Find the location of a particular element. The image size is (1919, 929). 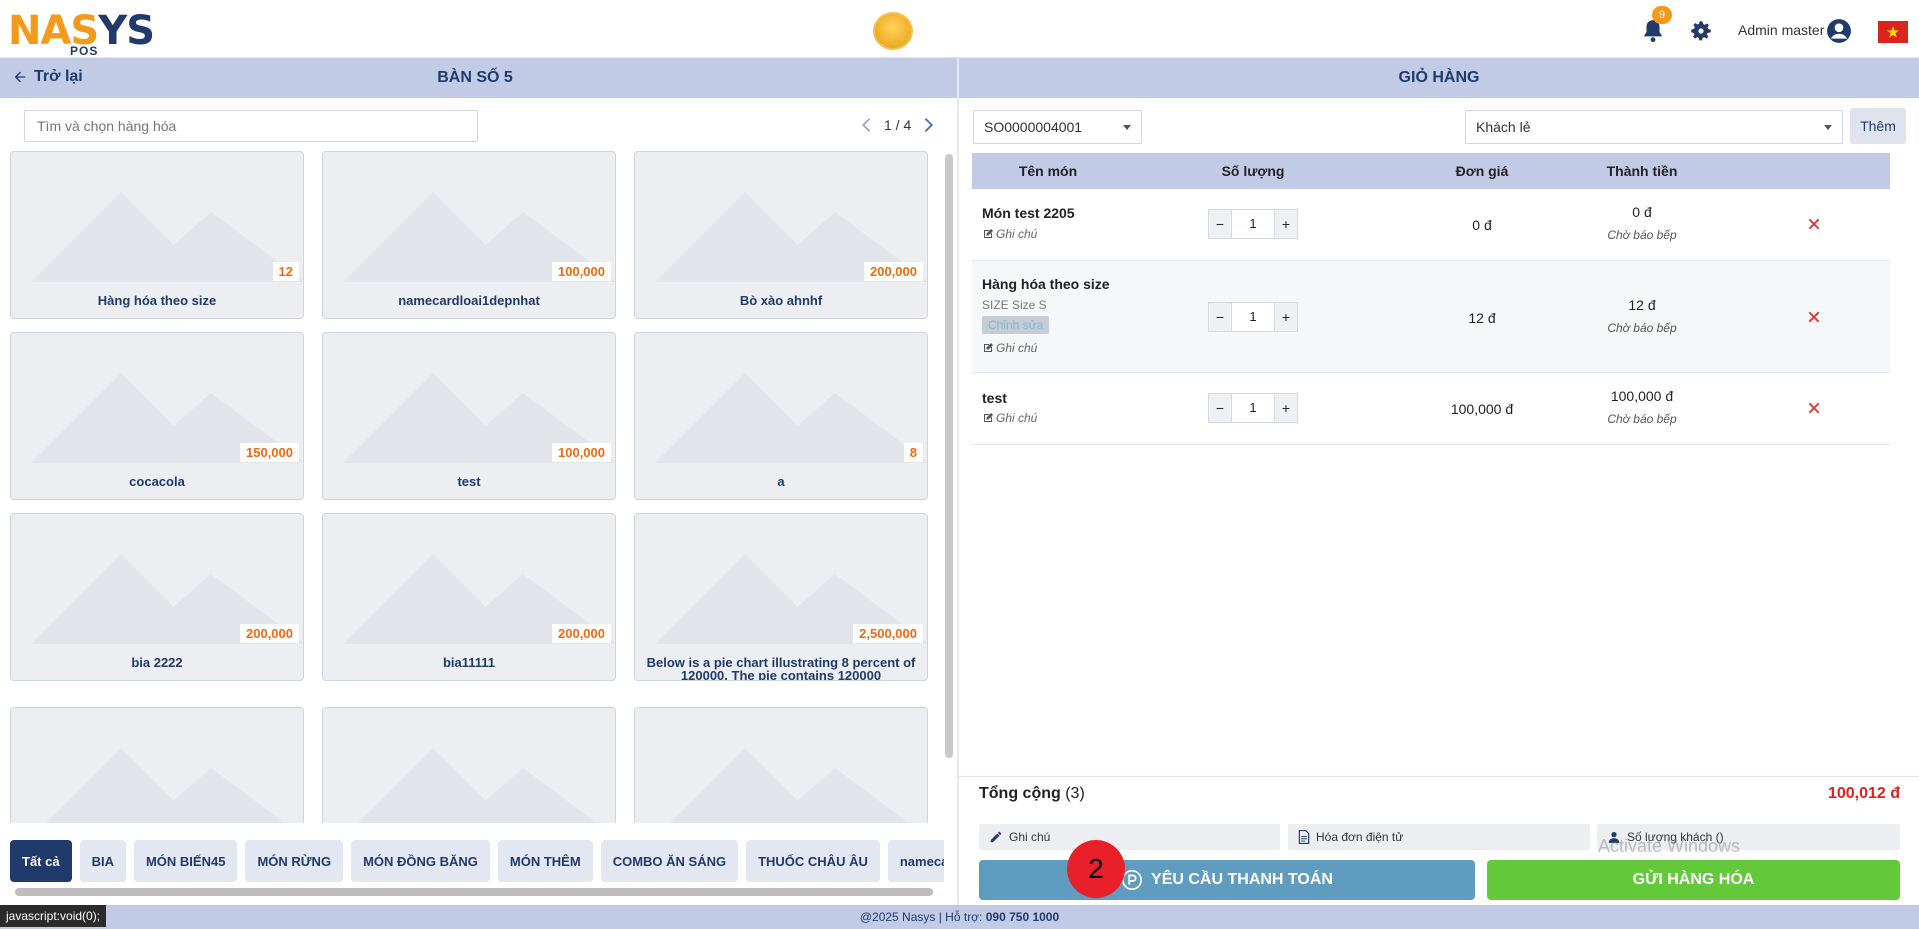

product-card: 200,000 bia 2222 is located at coordinates (157, 597).